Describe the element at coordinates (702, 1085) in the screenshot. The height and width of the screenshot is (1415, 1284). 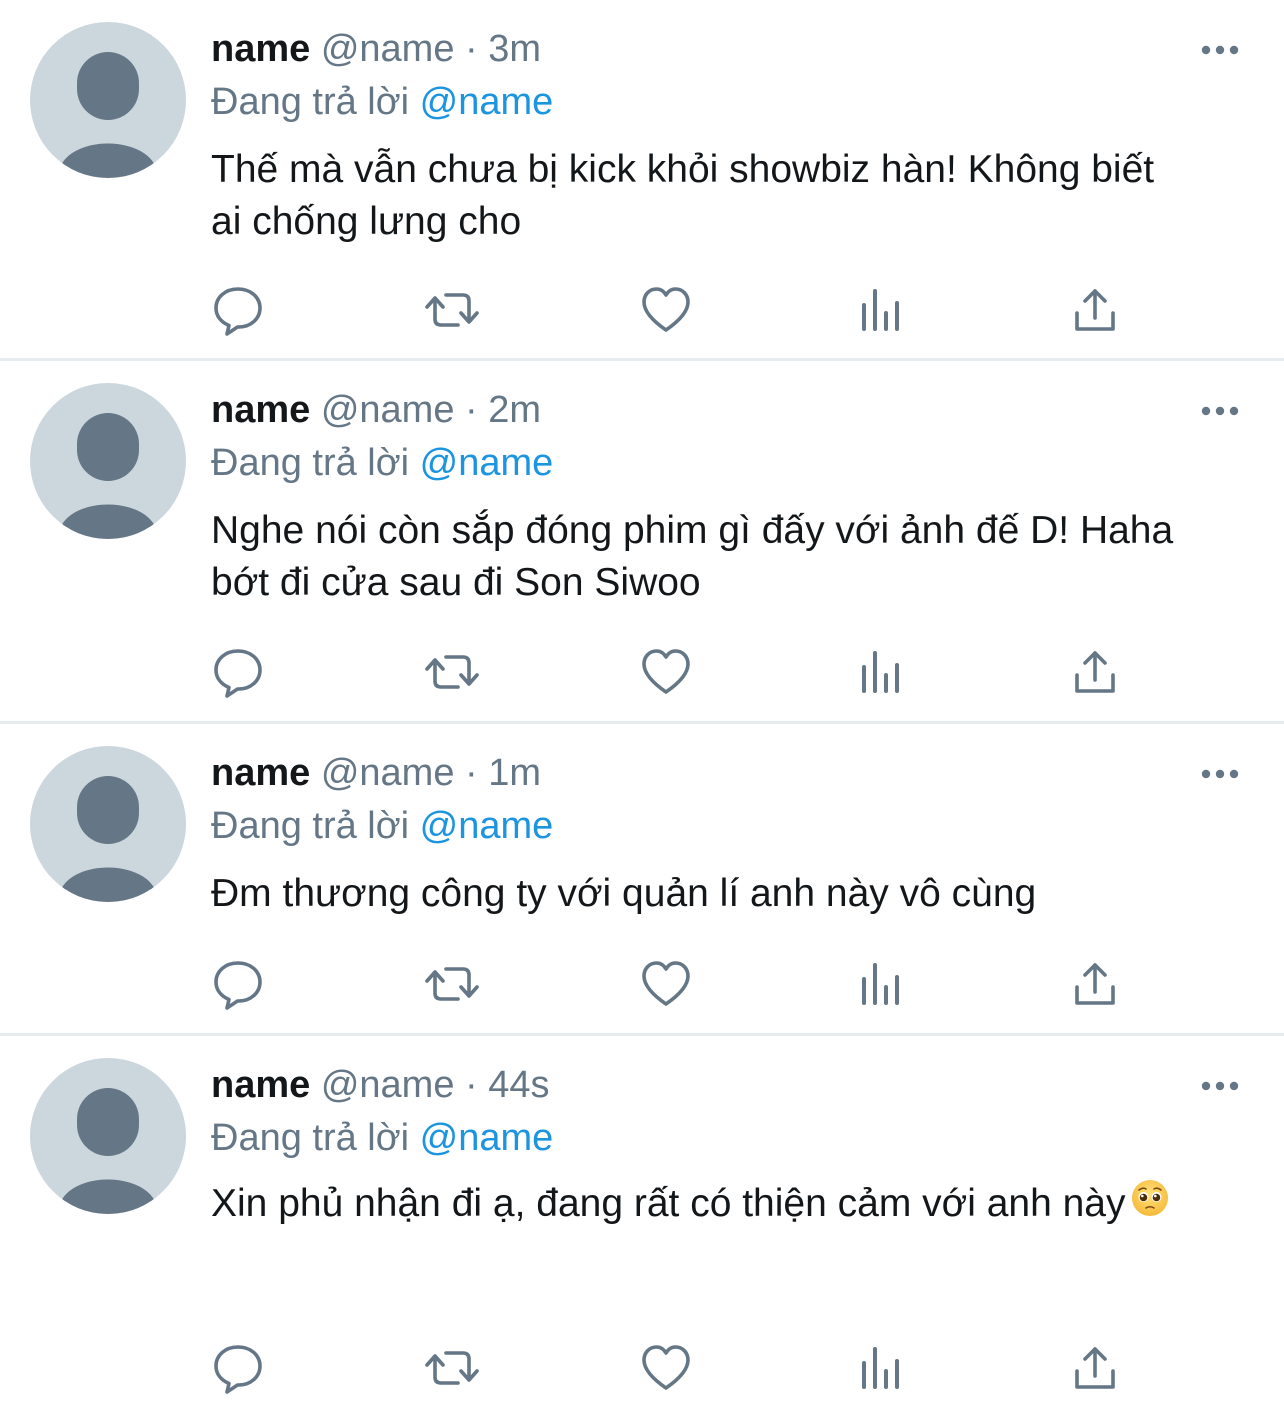
I see `tweet-header: name @name · 44s` at that location.